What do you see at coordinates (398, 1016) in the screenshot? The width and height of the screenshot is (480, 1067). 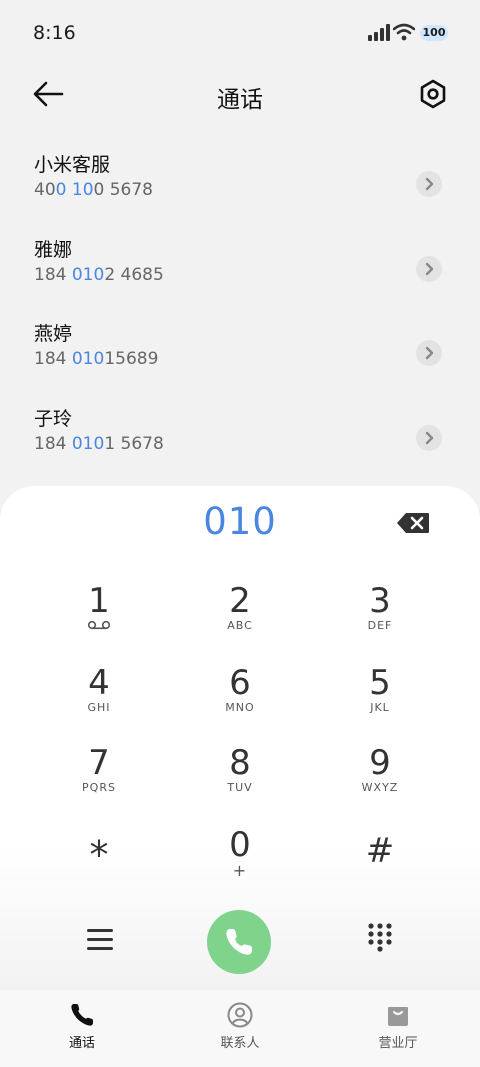 I see `shopping-bag-icon` at bounding box center [398, 1016].